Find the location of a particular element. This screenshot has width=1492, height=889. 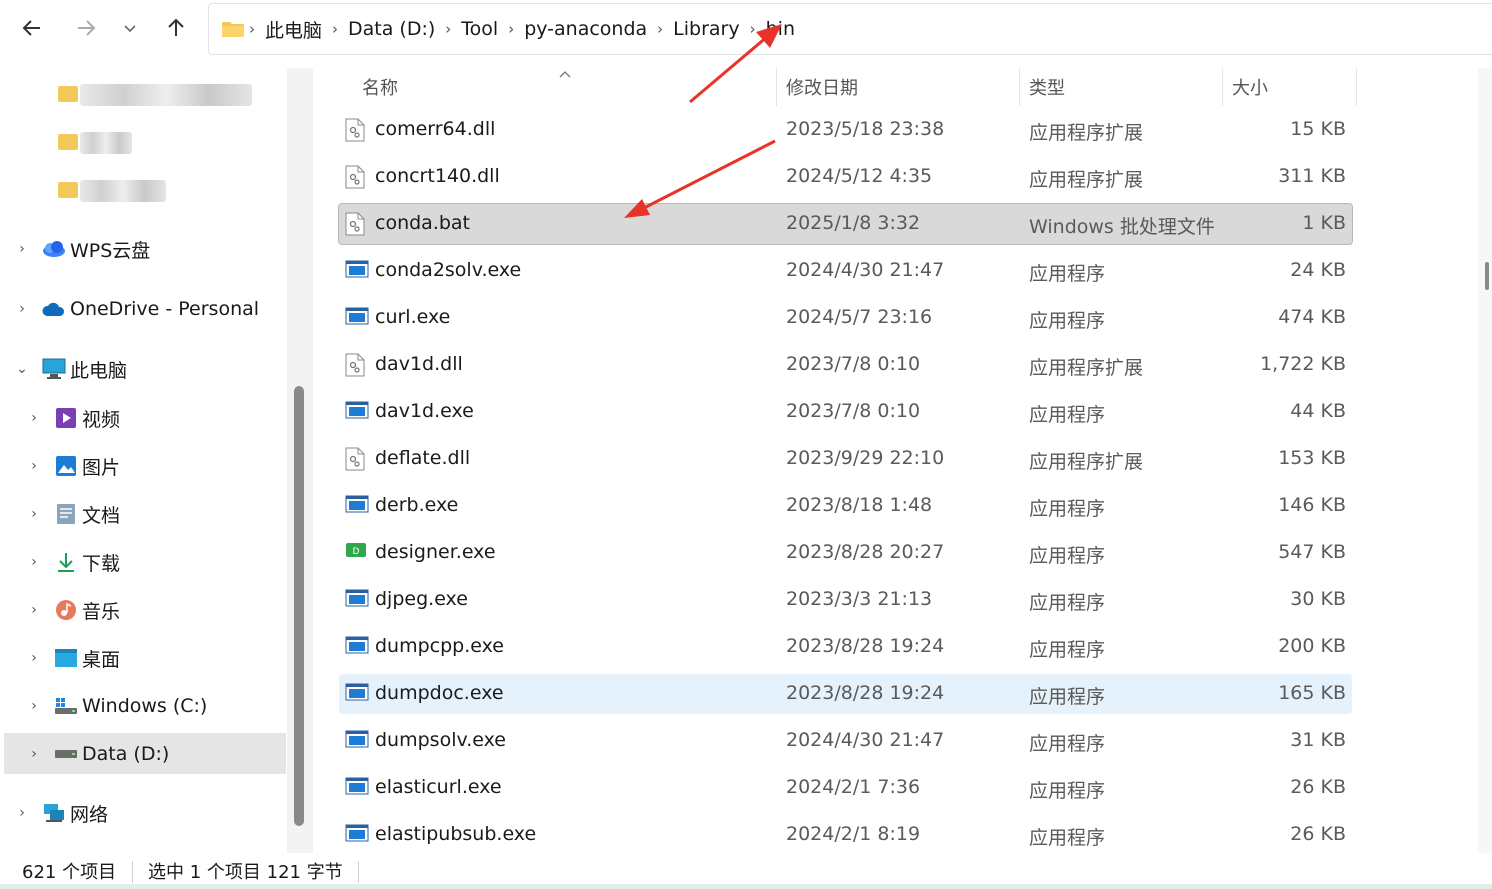

breadcrumb-data-drive: Data (D:) is located at coordinates (391, 29).